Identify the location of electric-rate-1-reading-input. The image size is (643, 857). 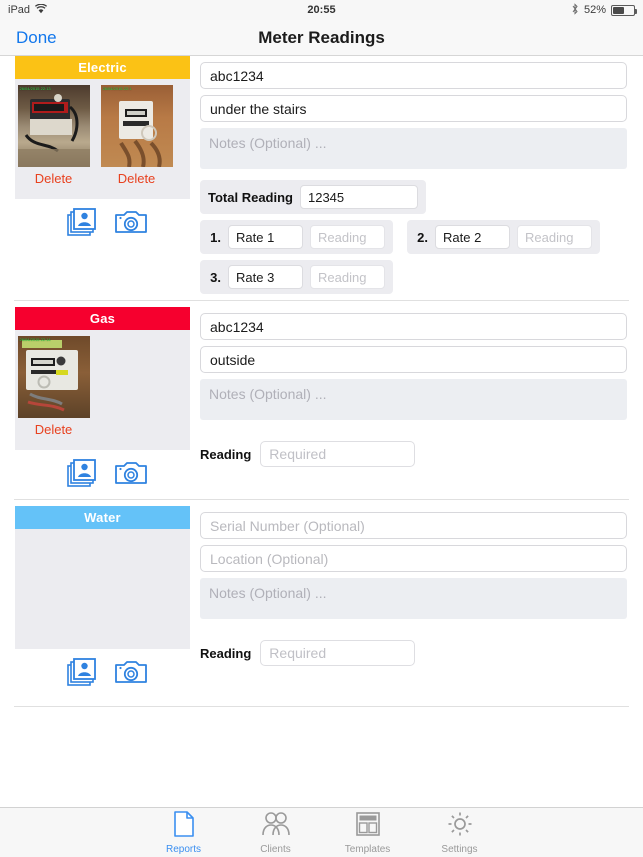
(347, 237).